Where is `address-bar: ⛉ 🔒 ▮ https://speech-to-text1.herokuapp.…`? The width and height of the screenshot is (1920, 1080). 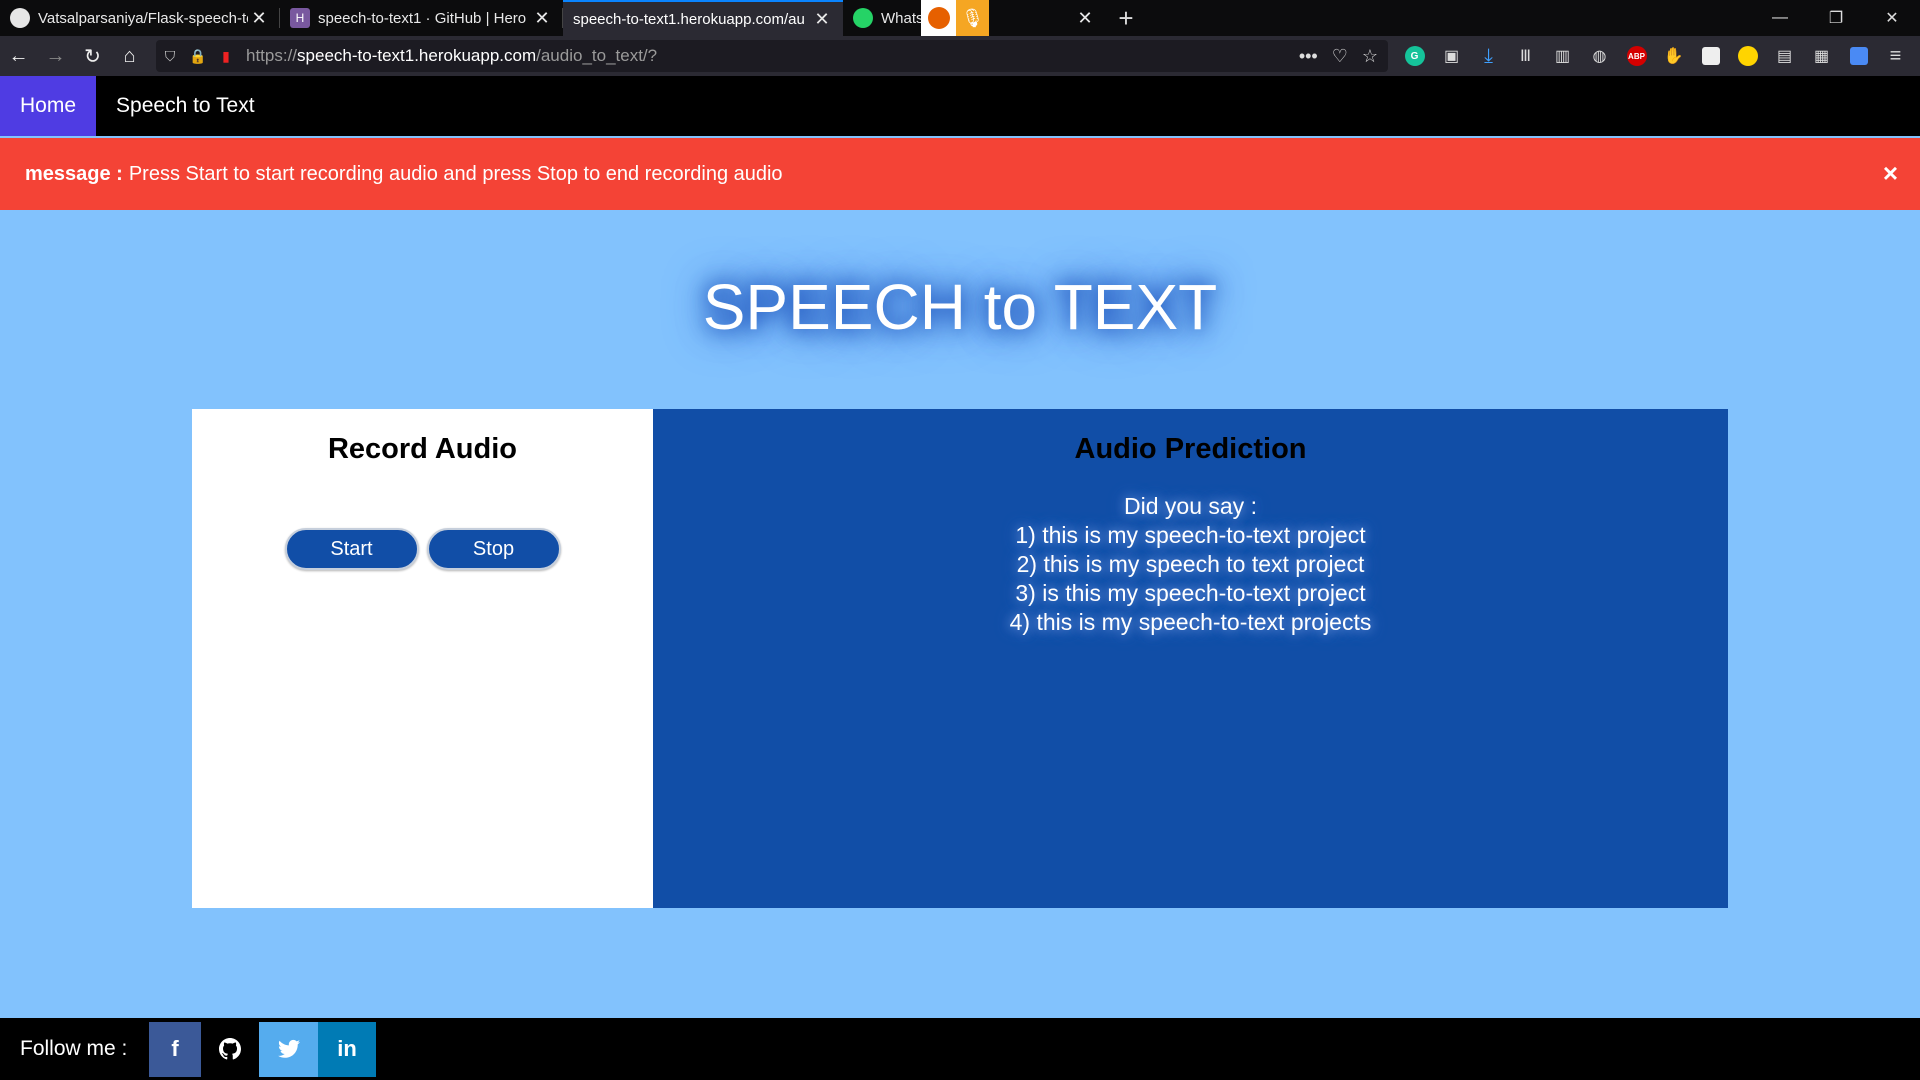
address-bar: ⛉ 🔒 ▮ https://speech-to-text1.herokuapp.… is located at coordinates (772, 56).